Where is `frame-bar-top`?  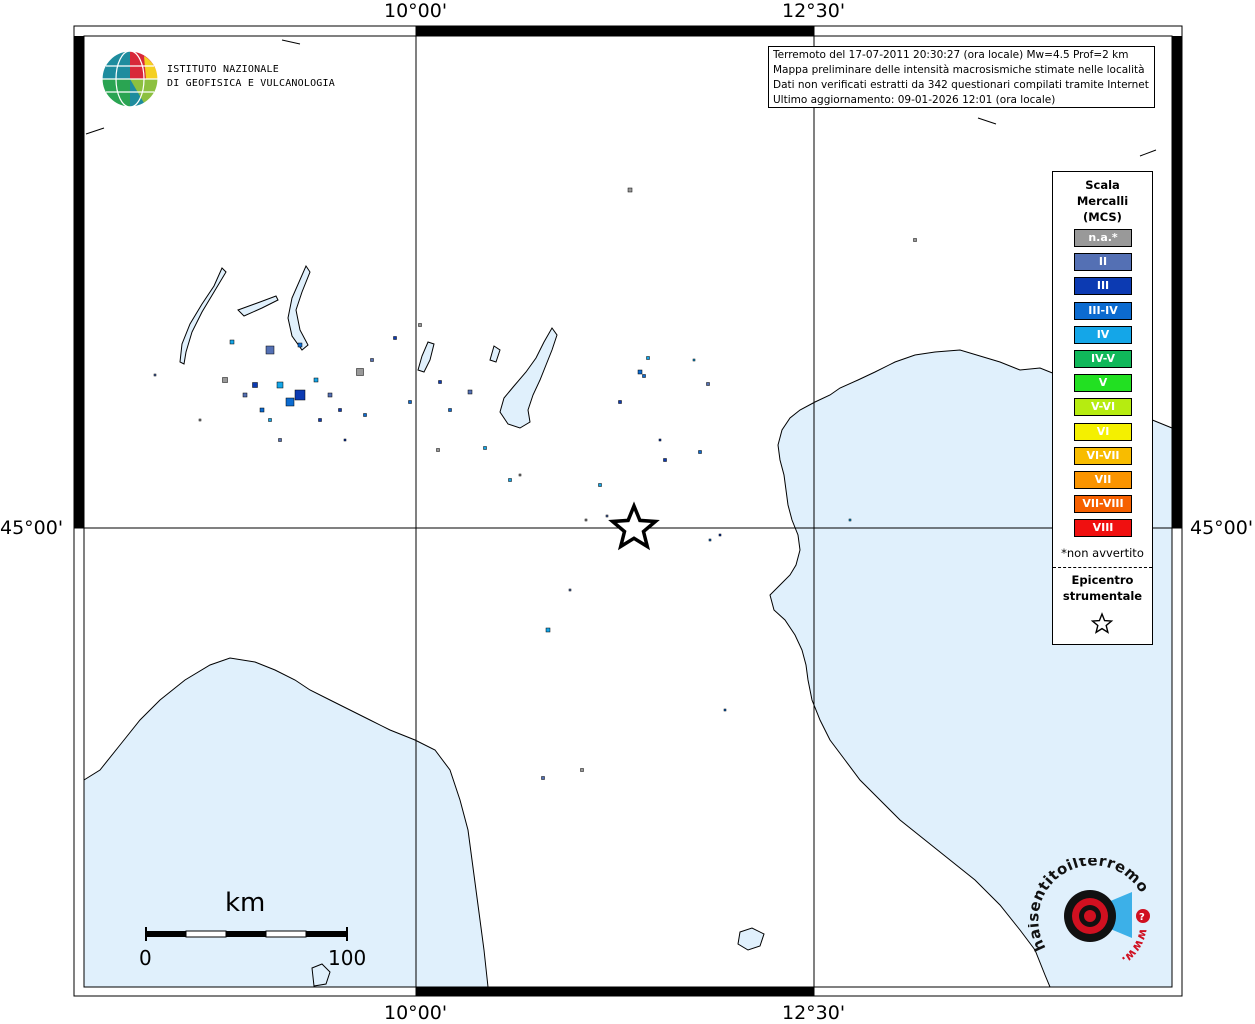 frame-bar-top is located at coordinates (615, 31).